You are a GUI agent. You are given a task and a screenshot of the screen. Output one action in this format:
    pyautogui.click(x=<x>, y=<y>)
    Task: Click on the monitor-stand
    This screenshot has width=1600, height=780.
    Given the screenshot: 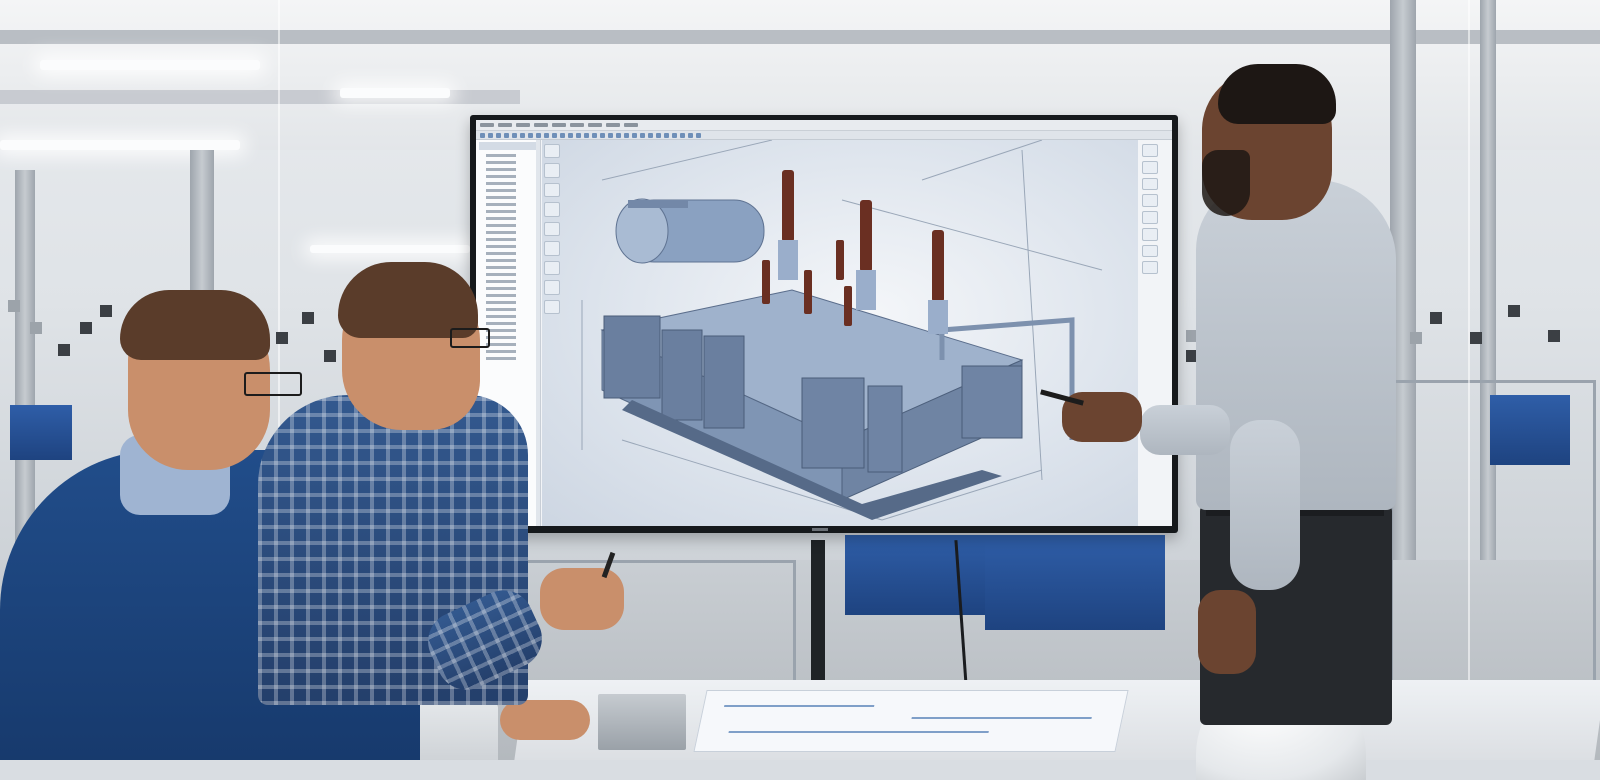 What is the action you would take?
    pyautogui.click(x=818, y=615)
    